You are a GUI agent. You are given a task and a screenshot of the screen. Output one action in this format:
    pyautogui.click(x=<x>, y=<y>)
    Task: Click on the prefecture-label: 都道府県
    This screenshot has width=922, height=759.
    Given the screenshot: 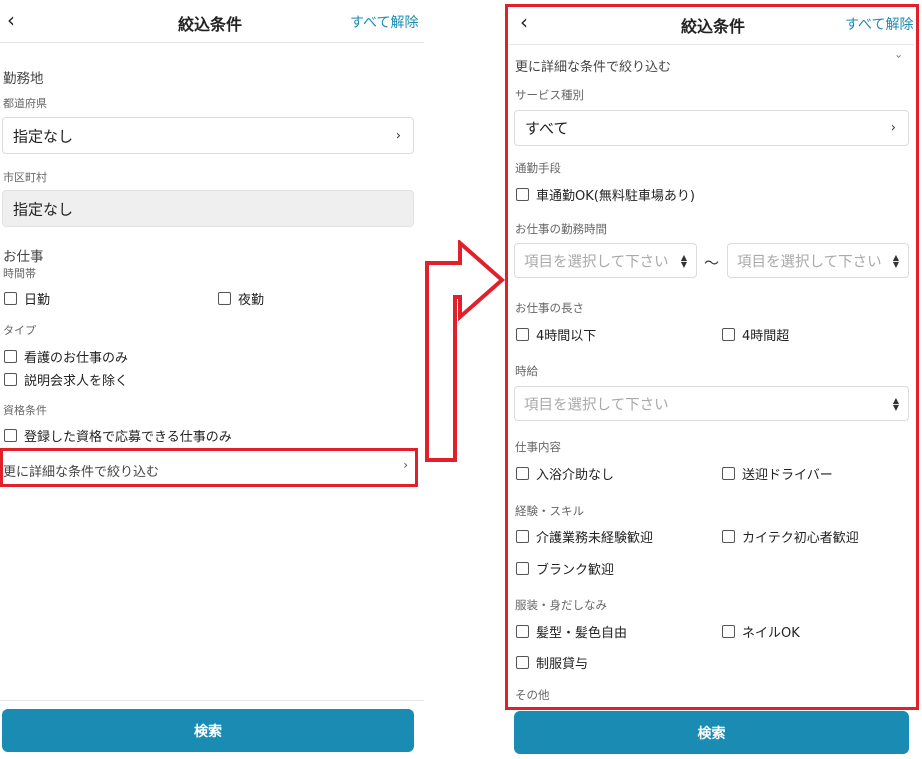 What is the action you would take?
    pyautogui.click(x=25, y=103)
    